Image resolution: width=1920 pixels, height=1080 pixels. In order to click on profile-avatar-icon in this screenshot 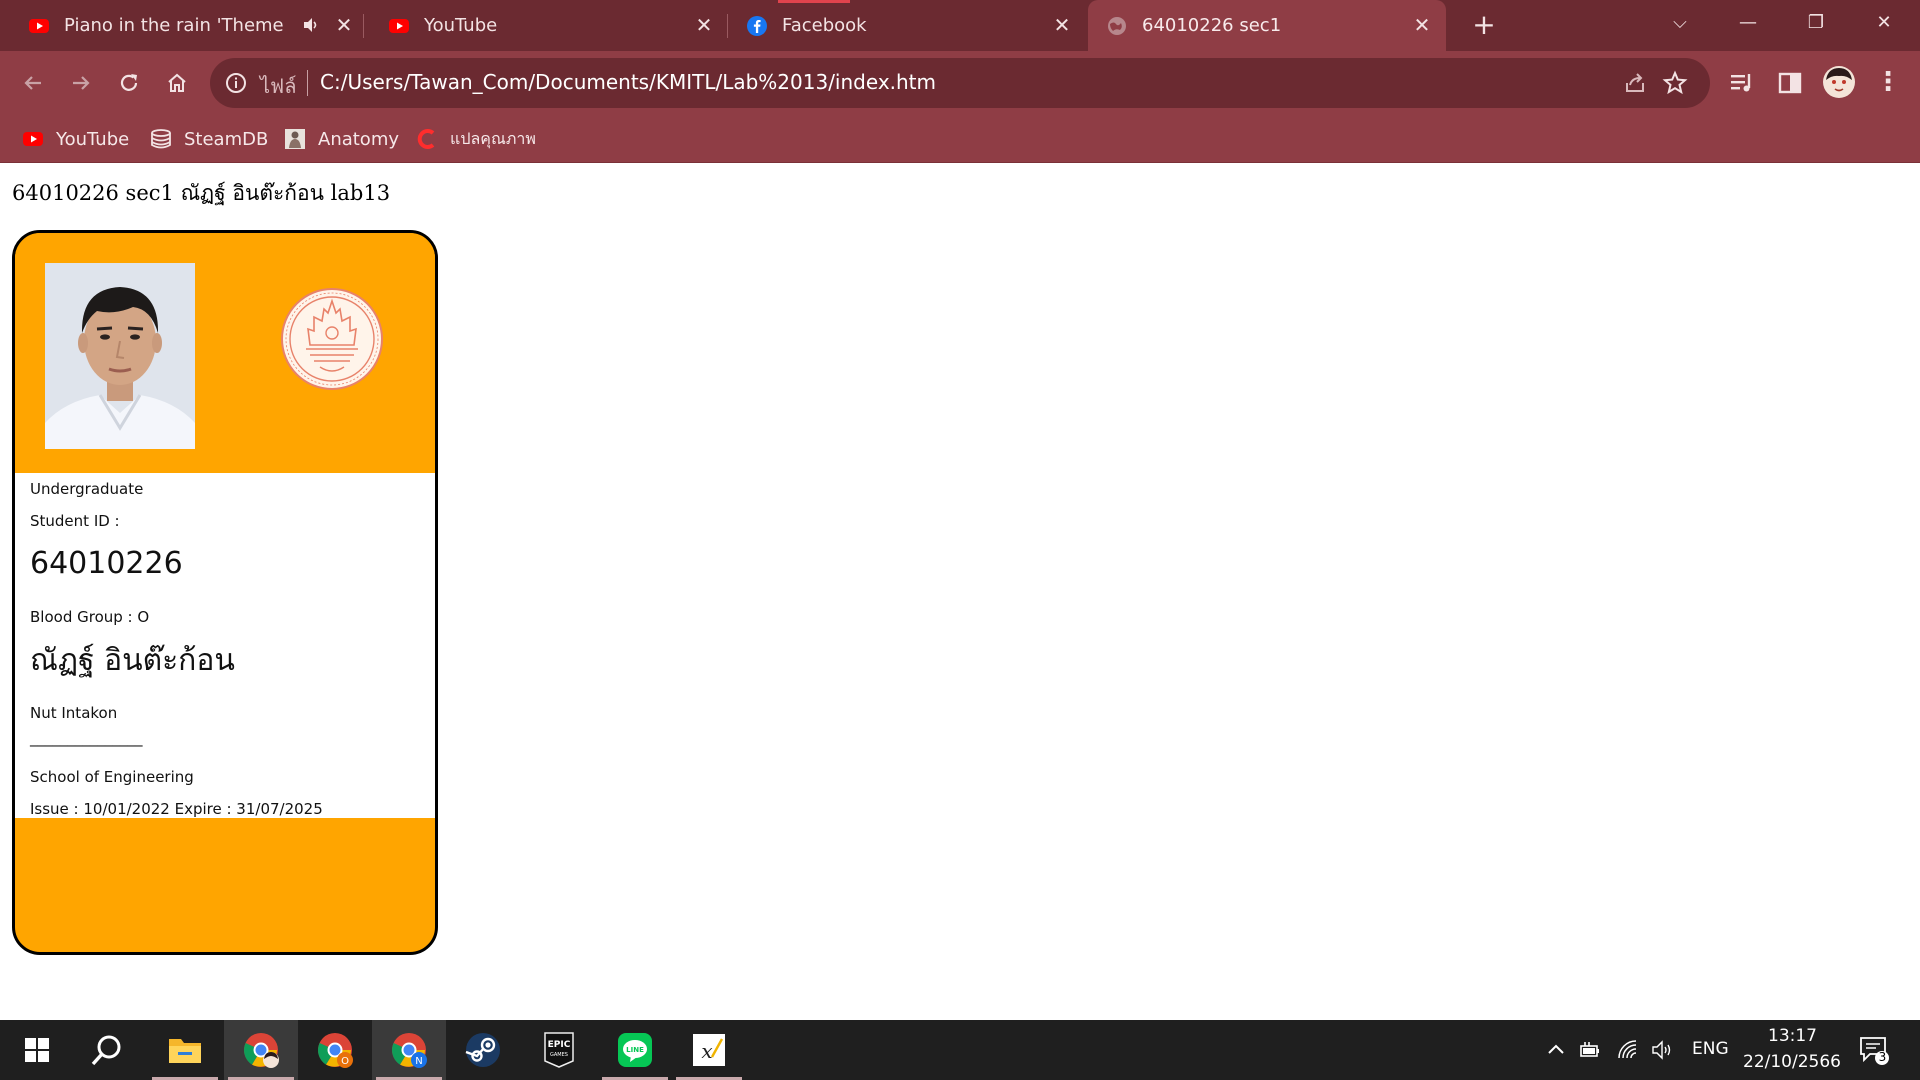, I will do `click(1839, 82)`.